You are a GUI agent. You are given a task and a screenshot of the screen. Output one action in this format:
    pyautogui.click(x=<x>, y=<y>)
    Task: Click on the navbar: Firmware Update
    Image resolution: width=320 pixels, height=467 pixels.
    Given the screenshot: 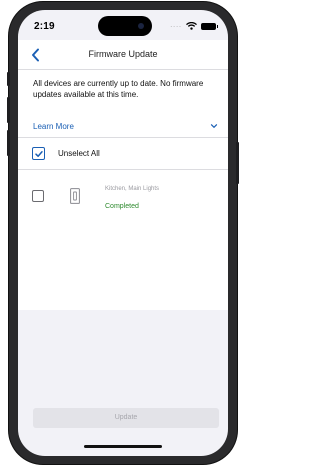 What is the action you would take?
    pyautogui.click(x=123, y=55)
    